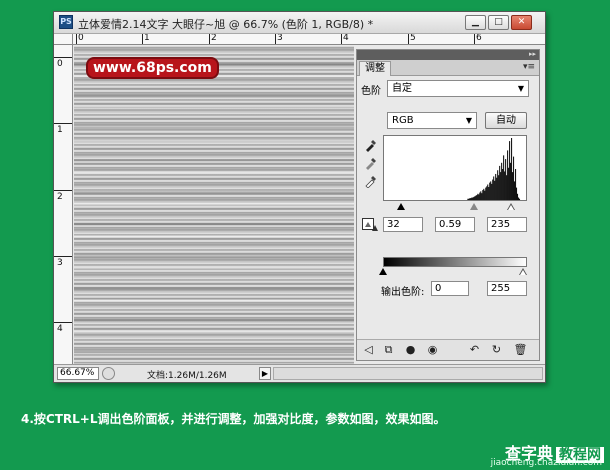 This screenshot has height=470, width=610. Describe the element at coordinates (507, 224) in the screenshot. I see `input-white-field: 235` at that location.